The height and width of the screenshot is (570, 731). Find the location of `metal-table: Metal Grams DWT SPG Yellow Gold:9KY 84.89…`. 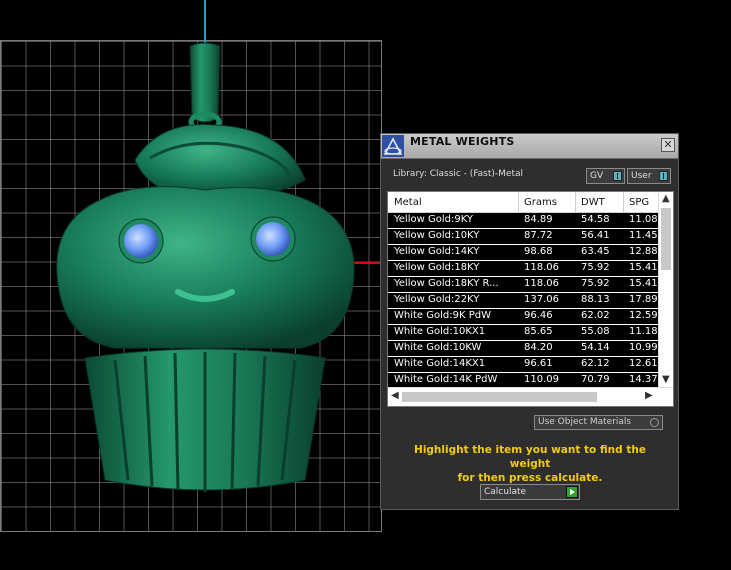

metal-table: Metal Grams DWT SPG Yellow Gold:9KY 84.89… is located at coordinates (530, 299).